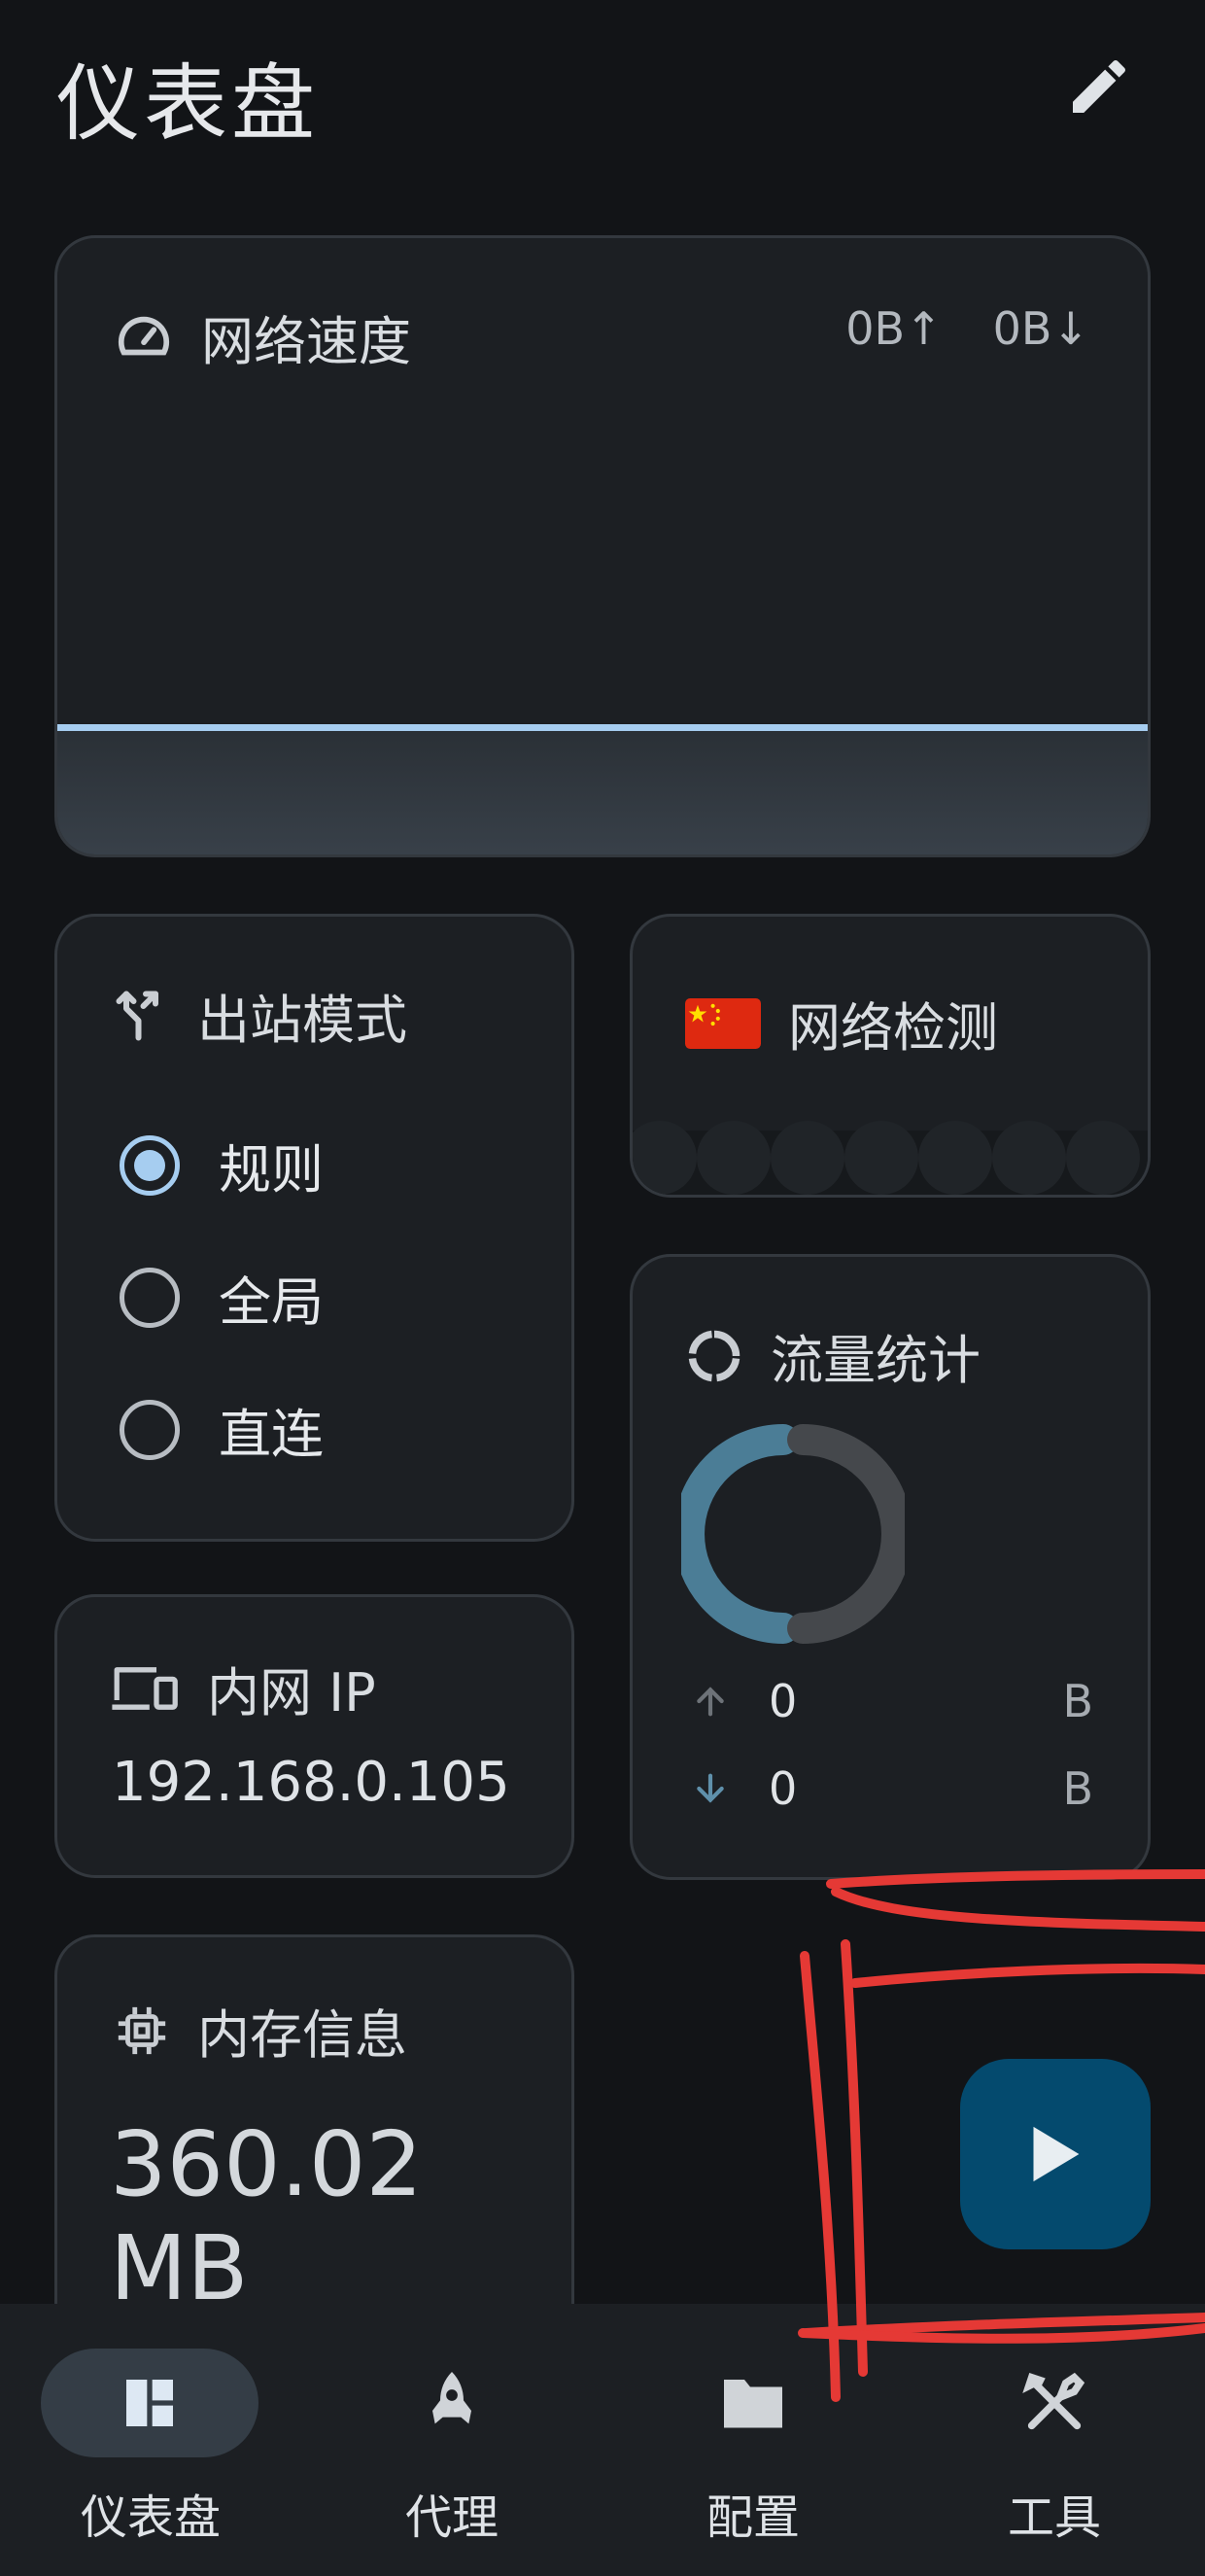  What do you see at coordinates (783, 1788) in the screenshot?
I see `traffic-download-value: 0` at bounding box center [783, 1788].